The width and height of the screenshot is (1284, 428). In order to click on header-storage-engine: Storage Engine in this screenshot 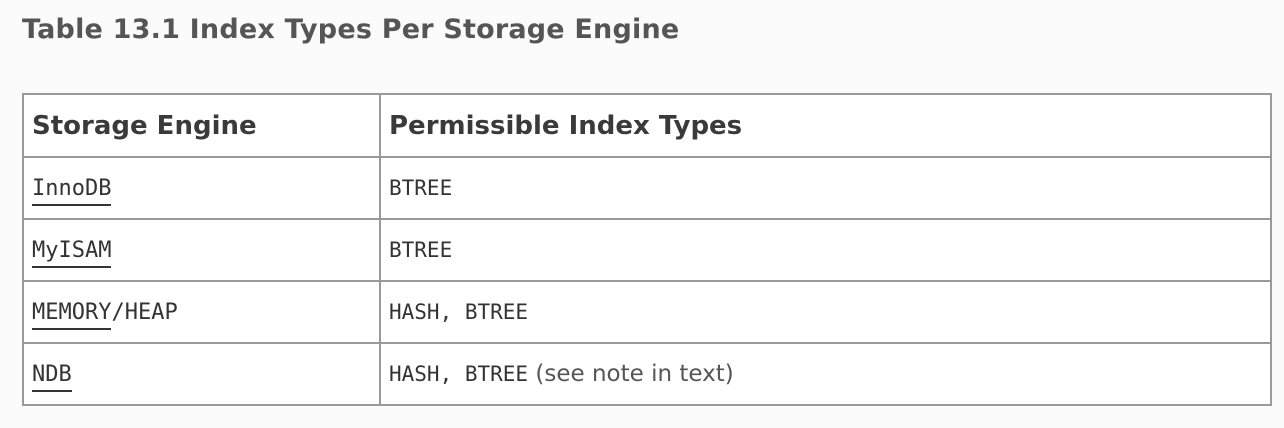, I will do `click(201, 125)`.